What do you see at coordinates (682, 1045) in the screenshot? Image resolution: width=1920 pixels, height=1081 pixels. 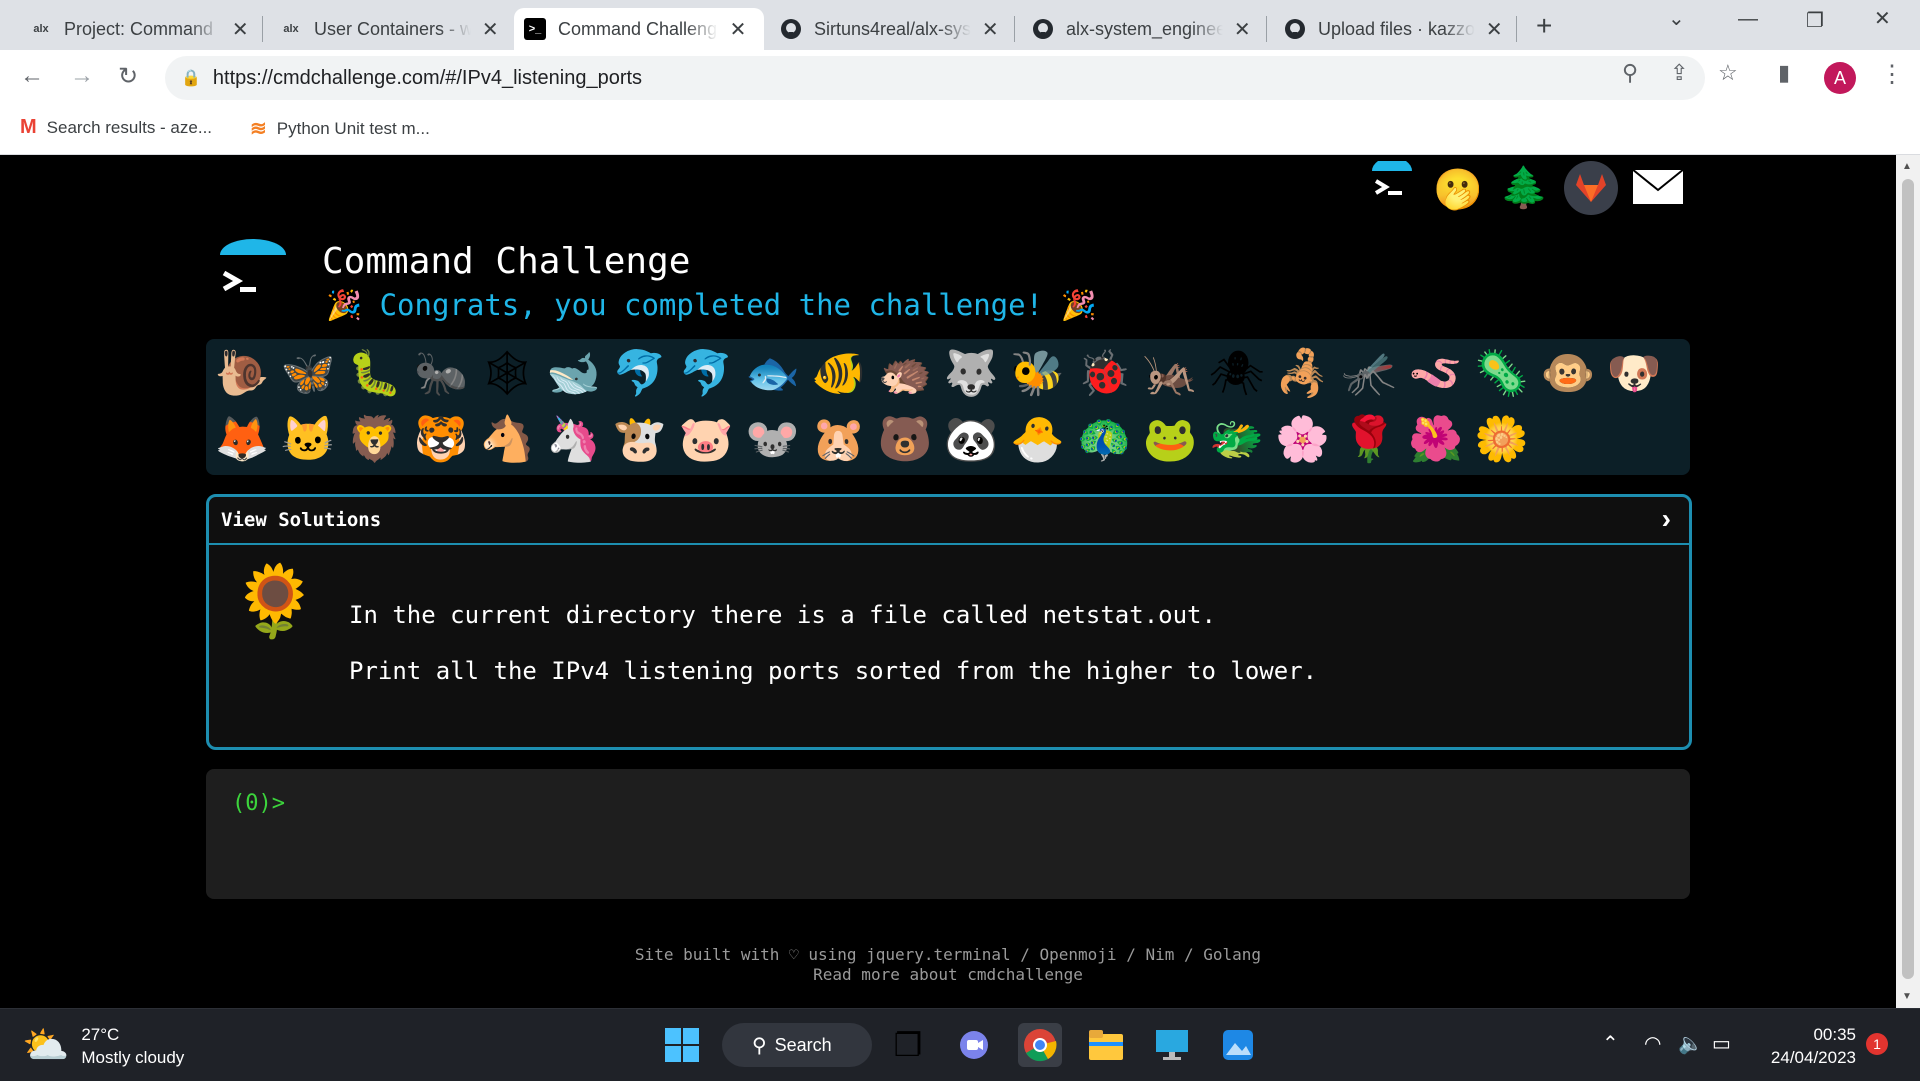 I see `windows-start-icon` at bounding box center [682, 1045].